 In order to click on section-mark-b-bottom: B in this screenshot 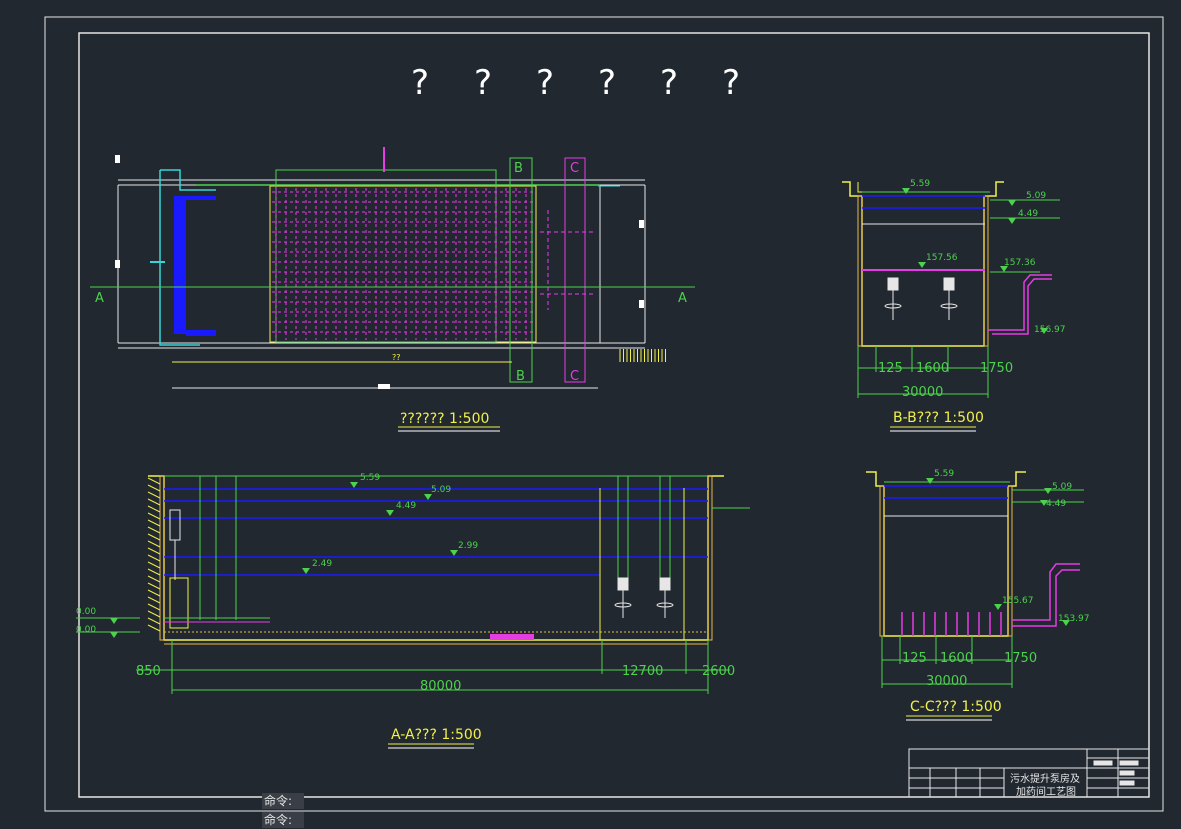, I will do `click(520, 376)`.